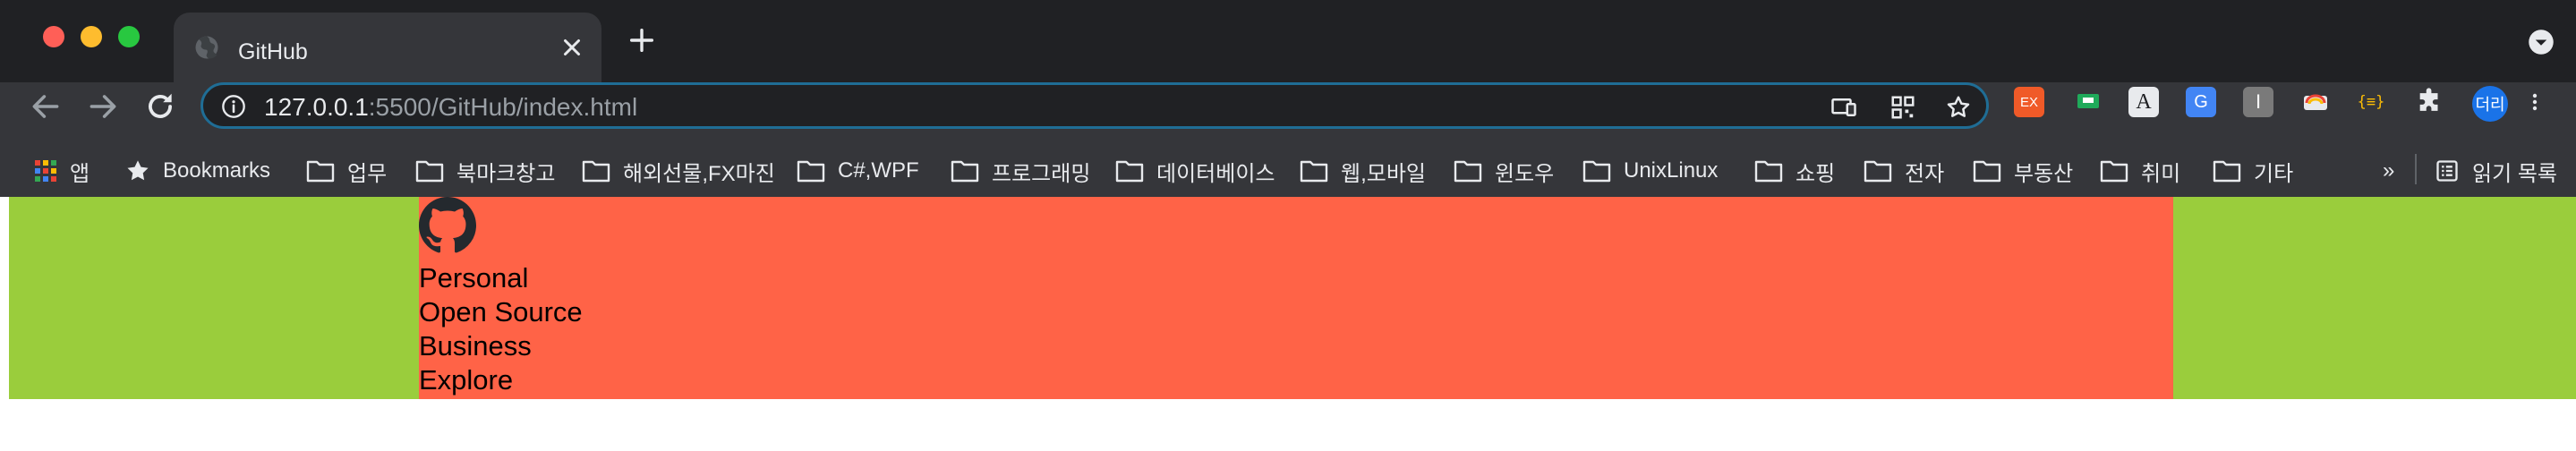 This screenshot has height=451, width=2576. What do you see at coordinates (2258, 102) in the screenshot?
I see `extension-i-icon: I` at bounding box center [2258, 102].